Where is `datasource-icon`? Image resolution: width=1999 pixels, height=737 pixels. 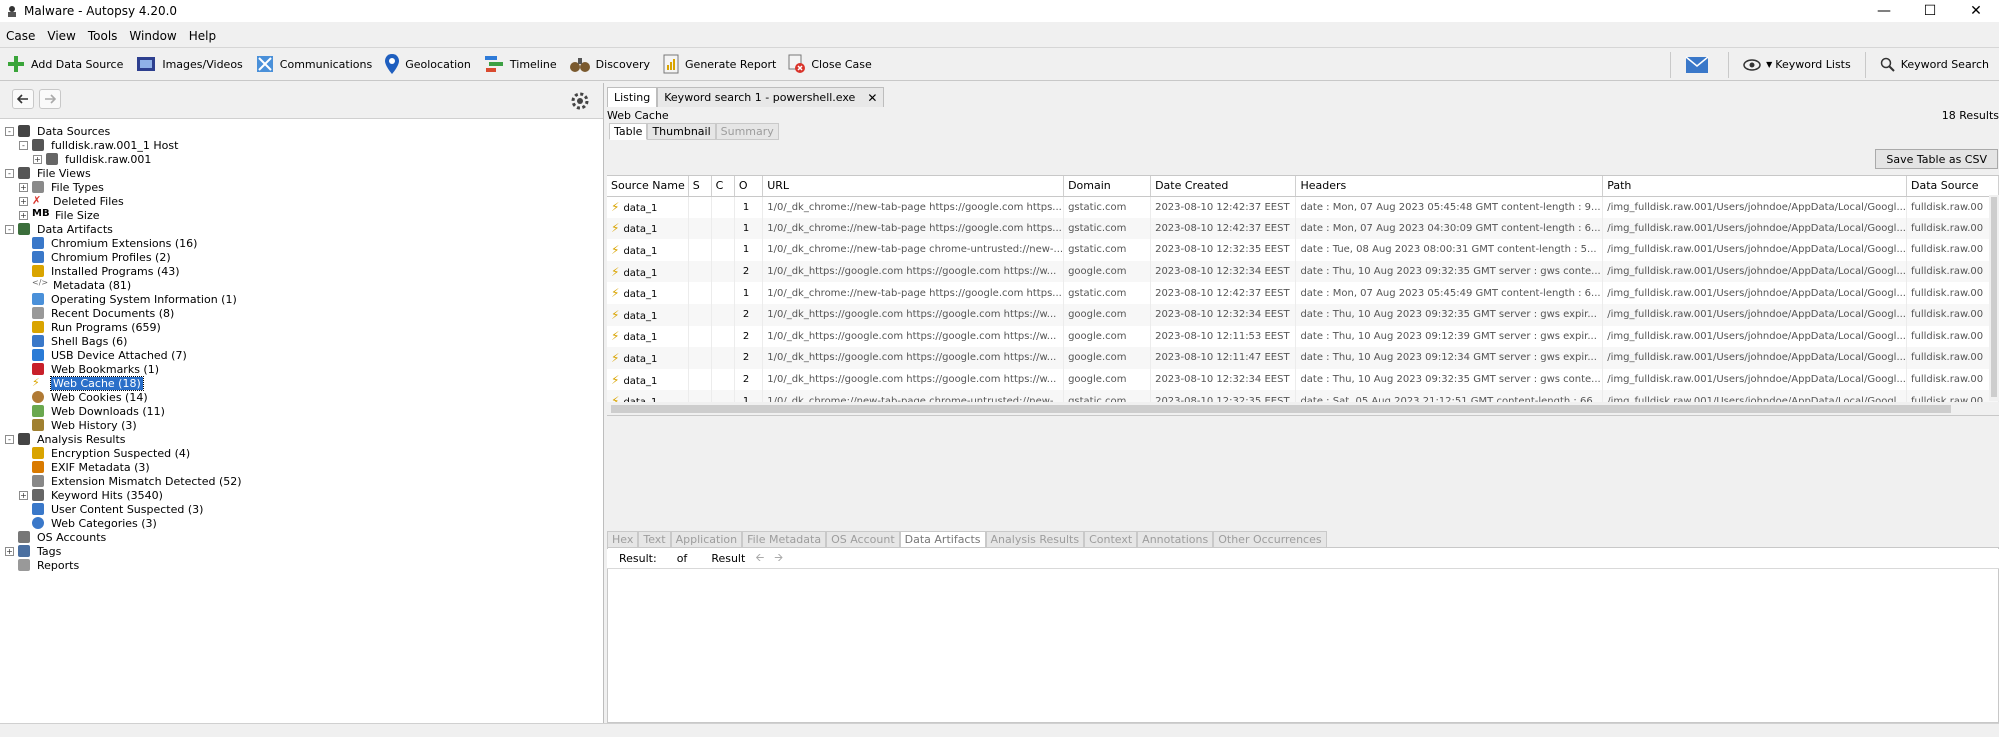 datasource-icon is located at coordinates (24, 131).